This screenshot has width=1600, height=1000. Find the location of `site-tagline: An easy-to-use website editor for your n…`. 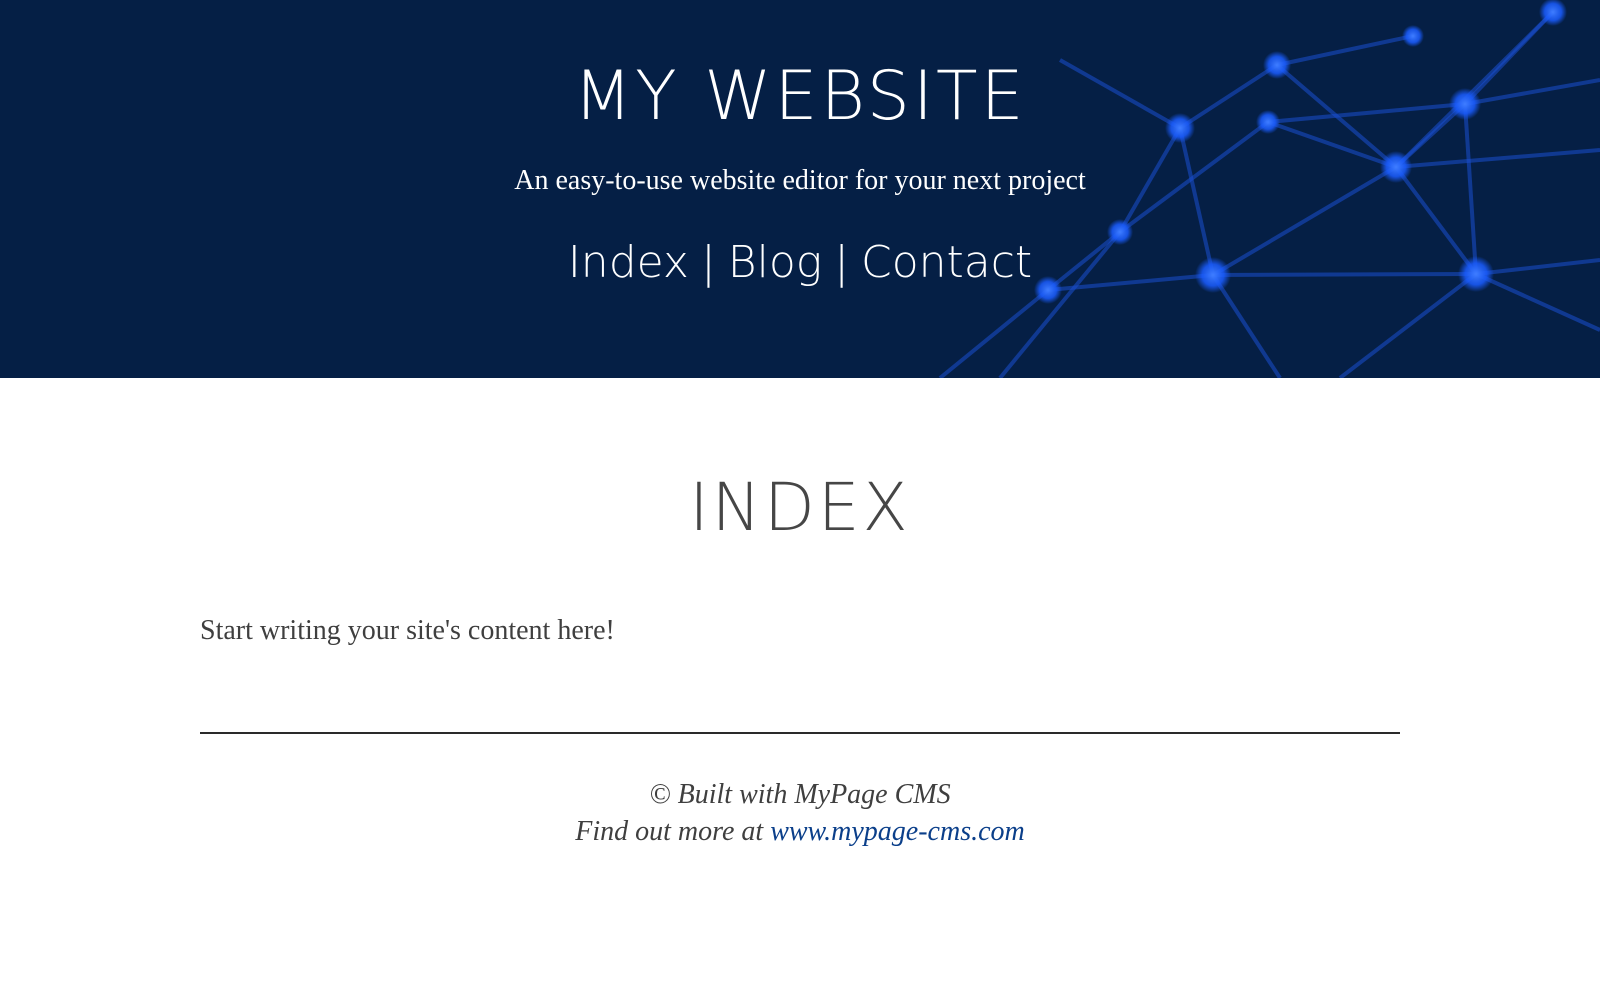

site-tagline: An easy-to-use website editor for your n… is located at coordinates (800, 180).